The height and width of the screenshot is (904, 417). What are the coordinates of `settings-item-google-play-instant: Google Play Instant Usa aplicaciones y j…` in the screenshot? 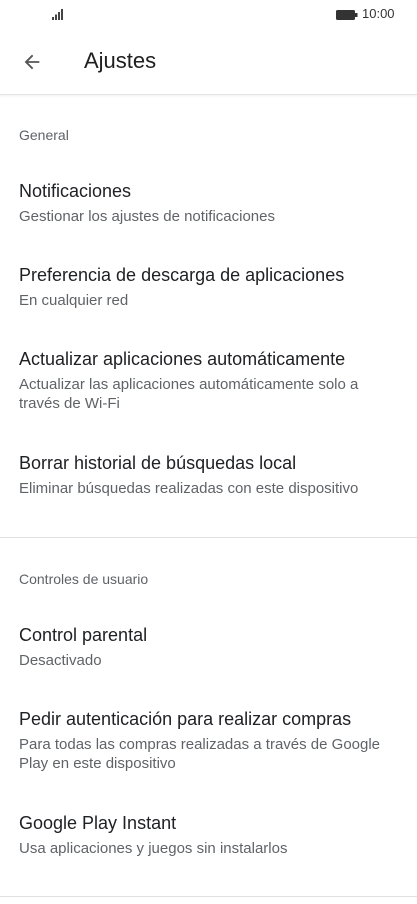 It's located at (208, 839).